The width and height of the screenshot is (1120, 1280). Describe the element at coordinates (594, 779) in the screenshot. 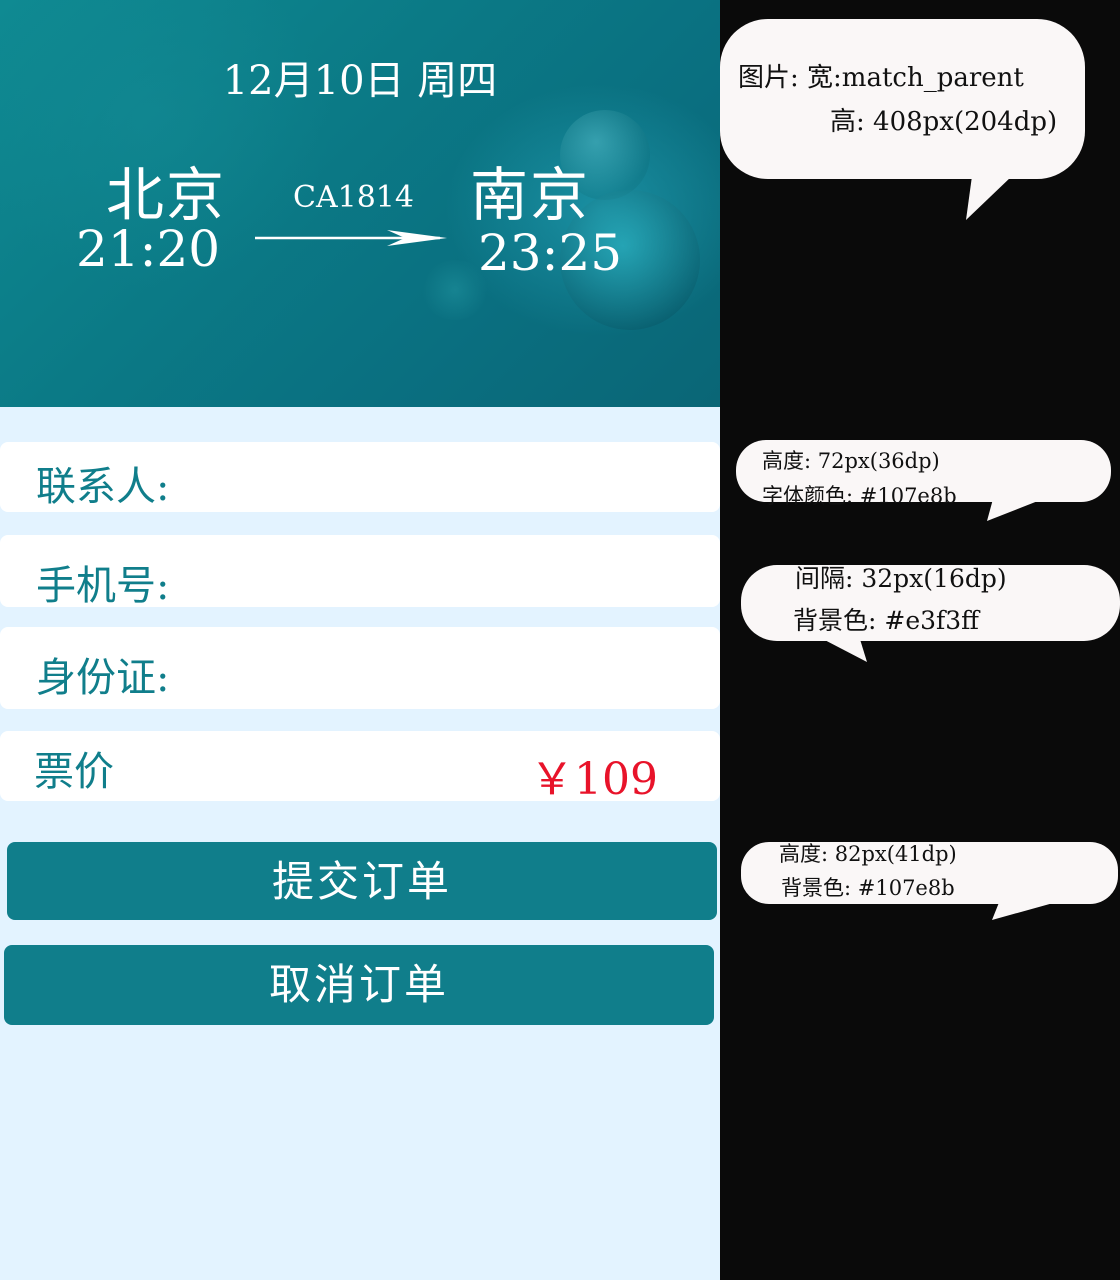

I see `price-value: ￥109` at that location.